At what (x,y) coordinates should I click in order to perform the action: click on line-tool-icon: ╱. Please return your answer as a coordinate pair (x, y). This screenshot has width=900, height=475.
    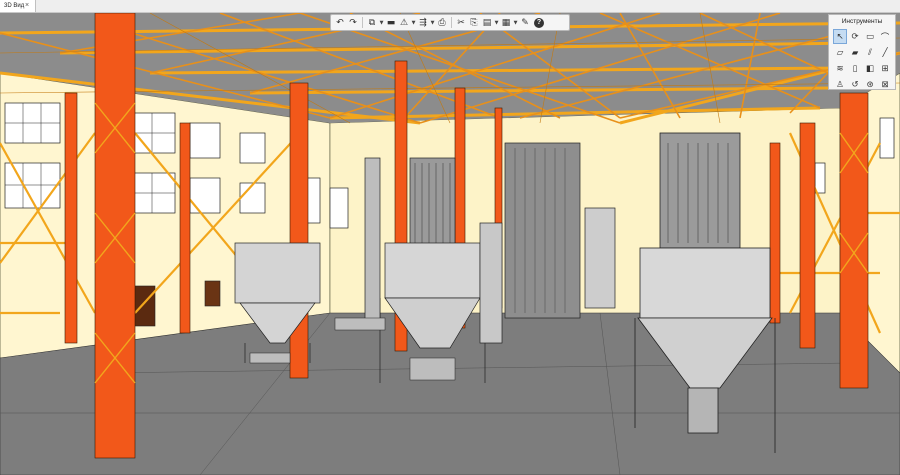
    Looking at the image, I should click on (885, 52).